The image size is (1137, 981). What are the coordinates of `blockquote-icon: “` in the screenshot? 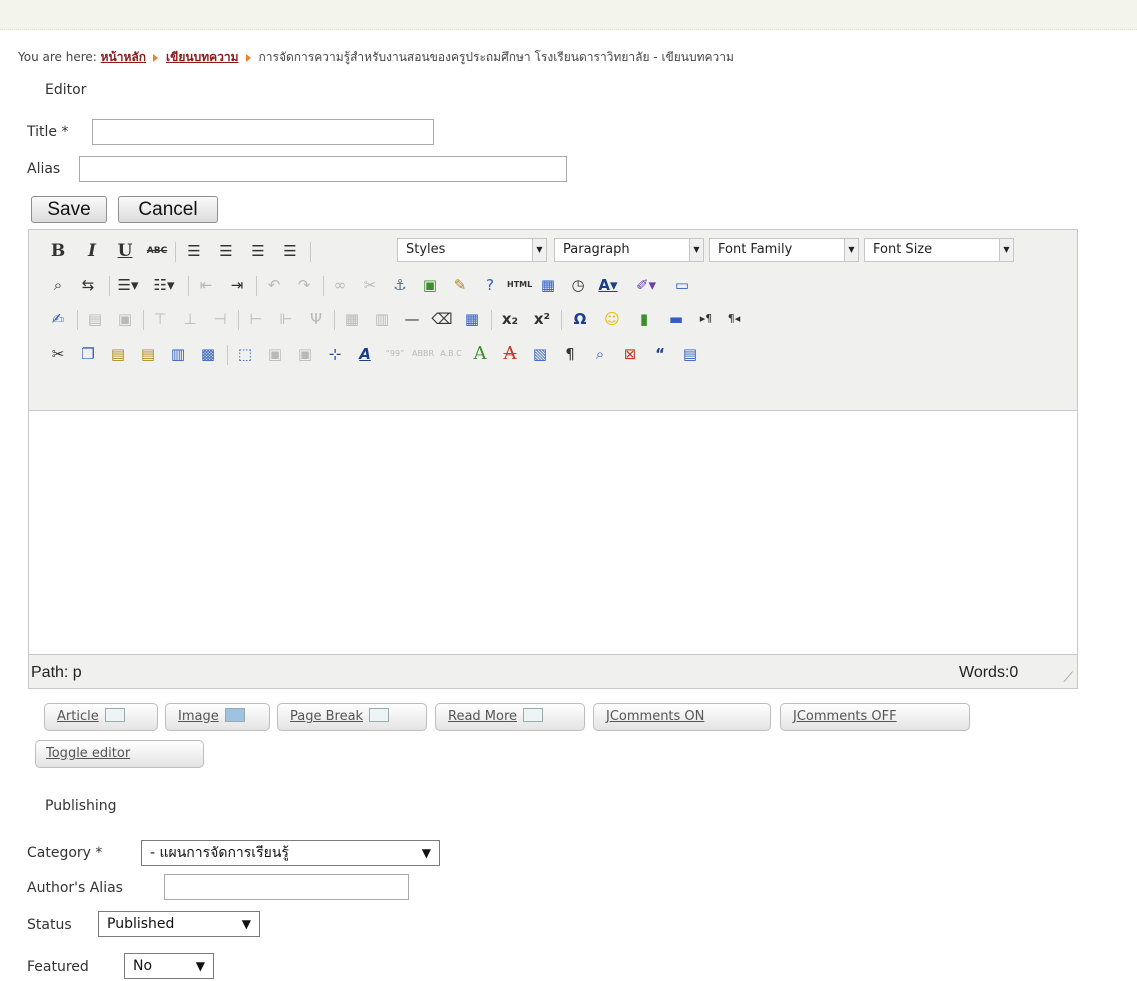 It's located at (660, 354).